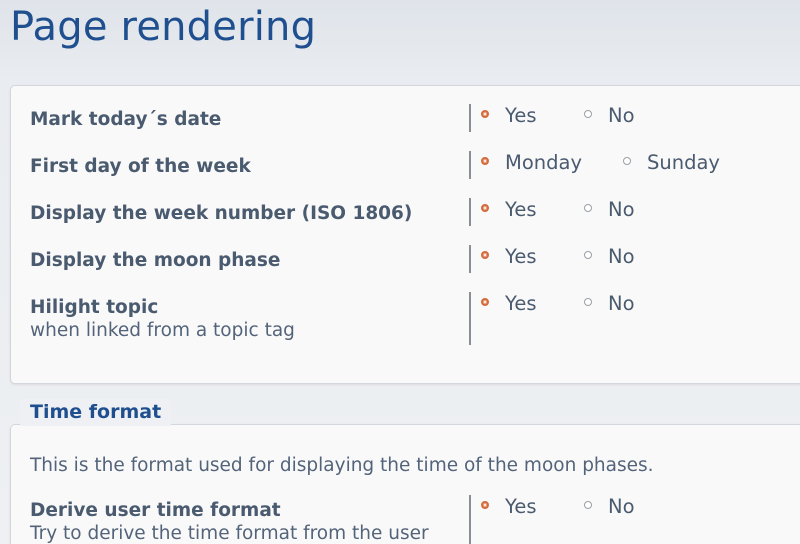  Describe the element at coordinates (683, 162) in the screenshot. I see `radio-label: Sunday` at that location.